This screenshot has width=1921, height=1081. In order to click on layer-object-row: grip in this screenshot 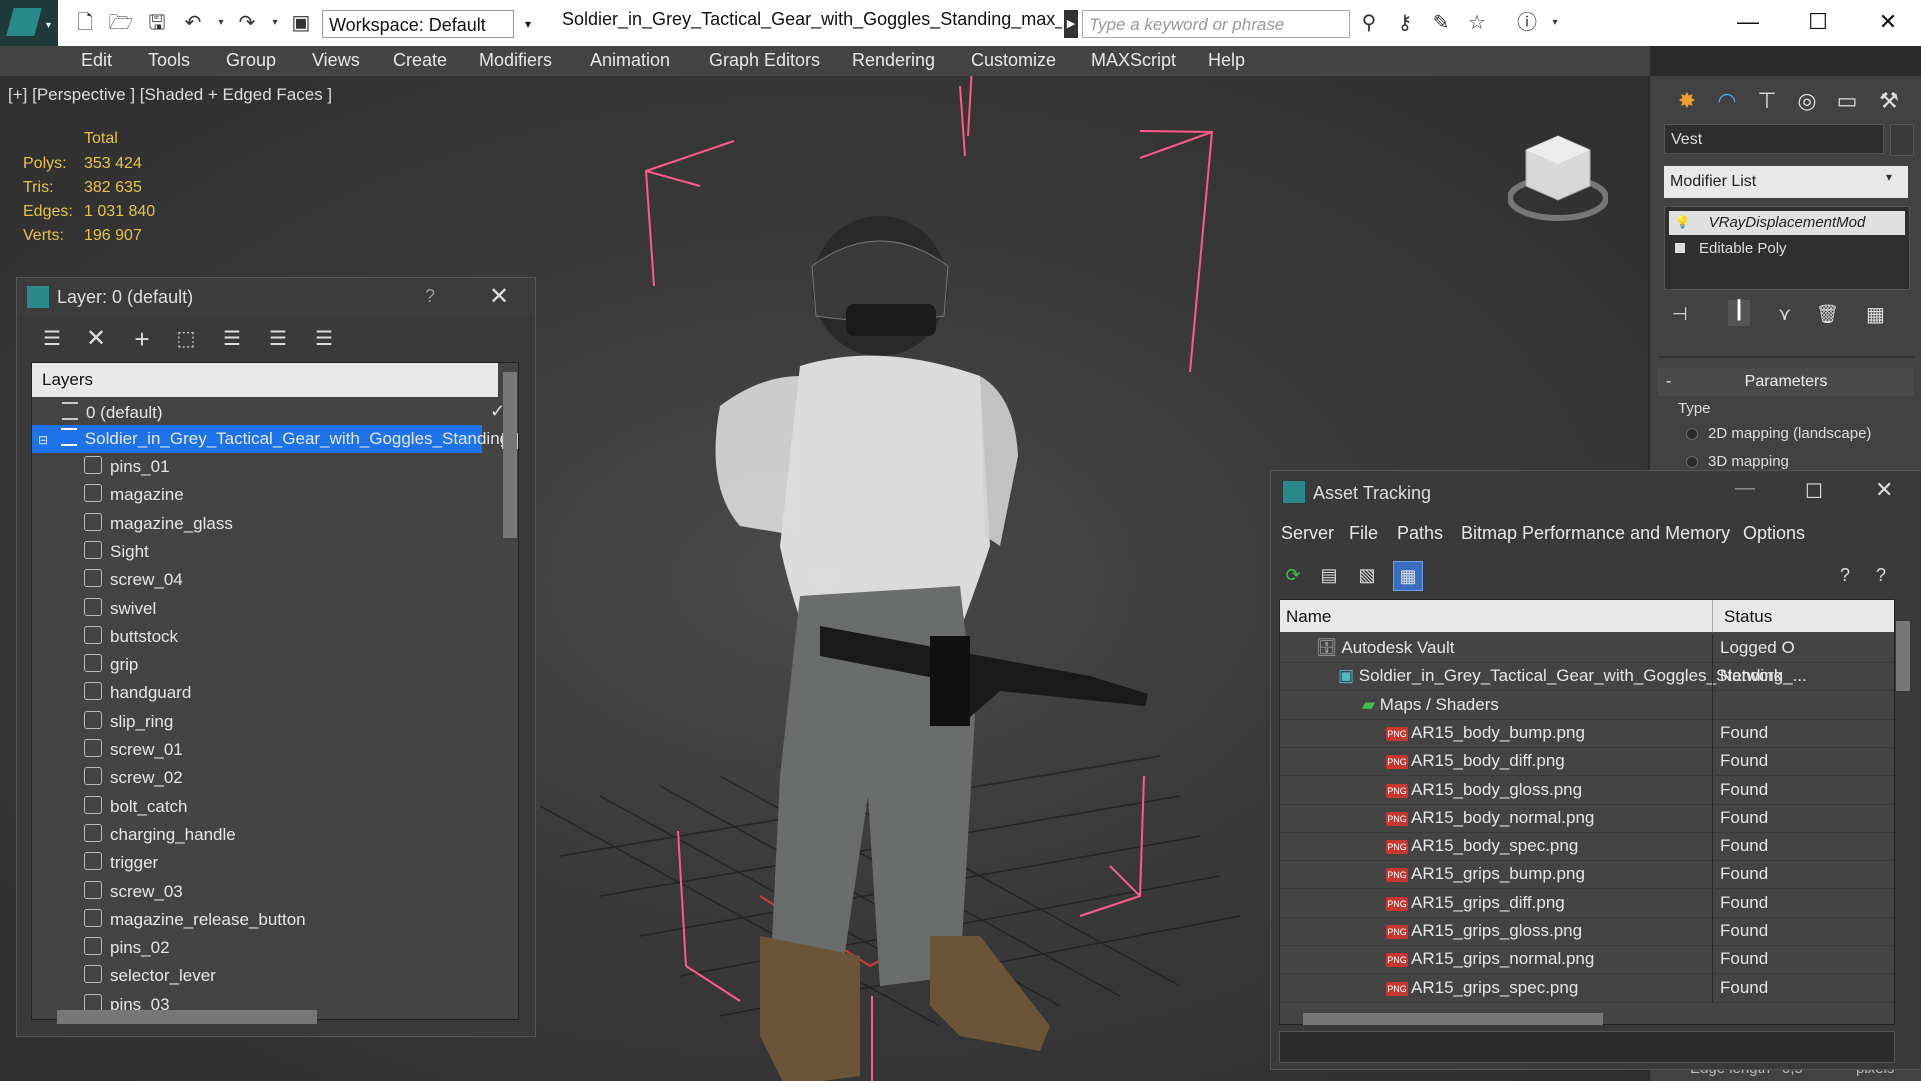, I will do `click(267, 665)`.